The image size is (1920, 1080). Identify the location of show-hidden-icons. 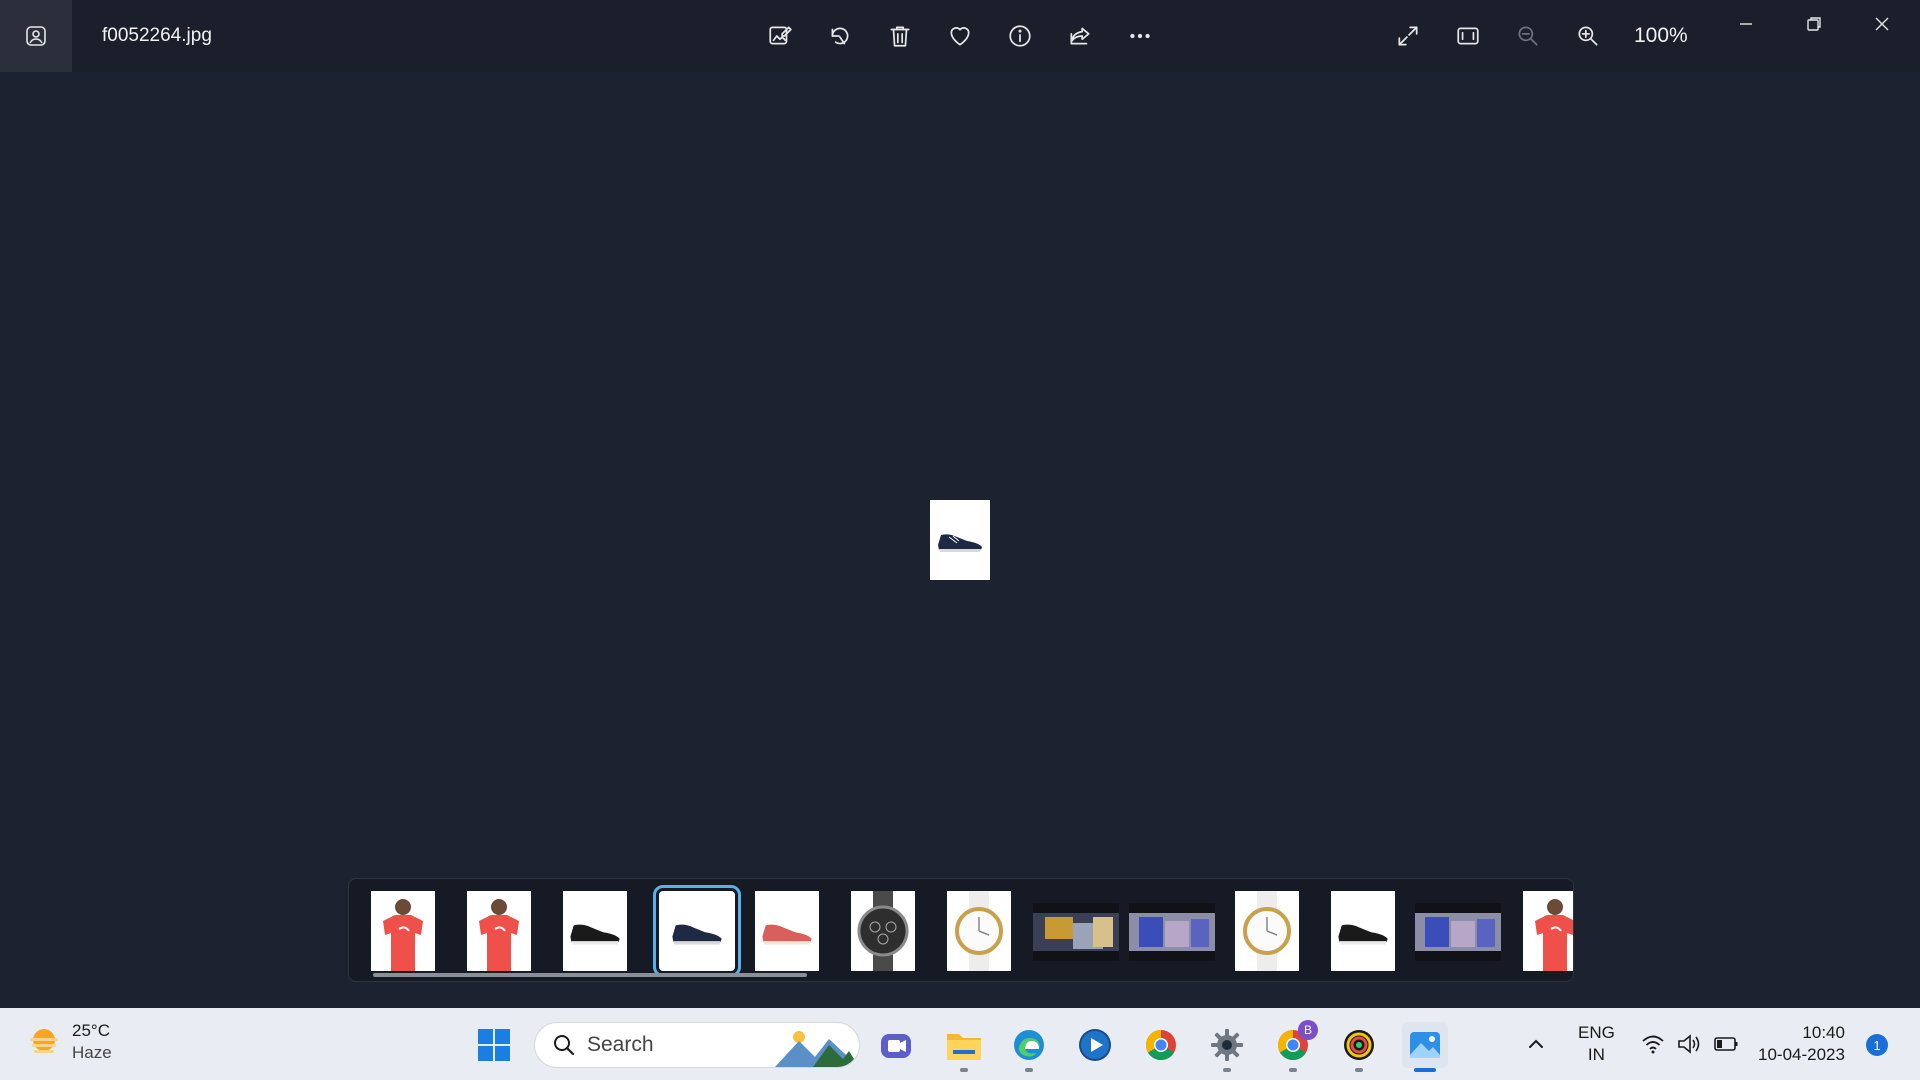
(1536, 1044).